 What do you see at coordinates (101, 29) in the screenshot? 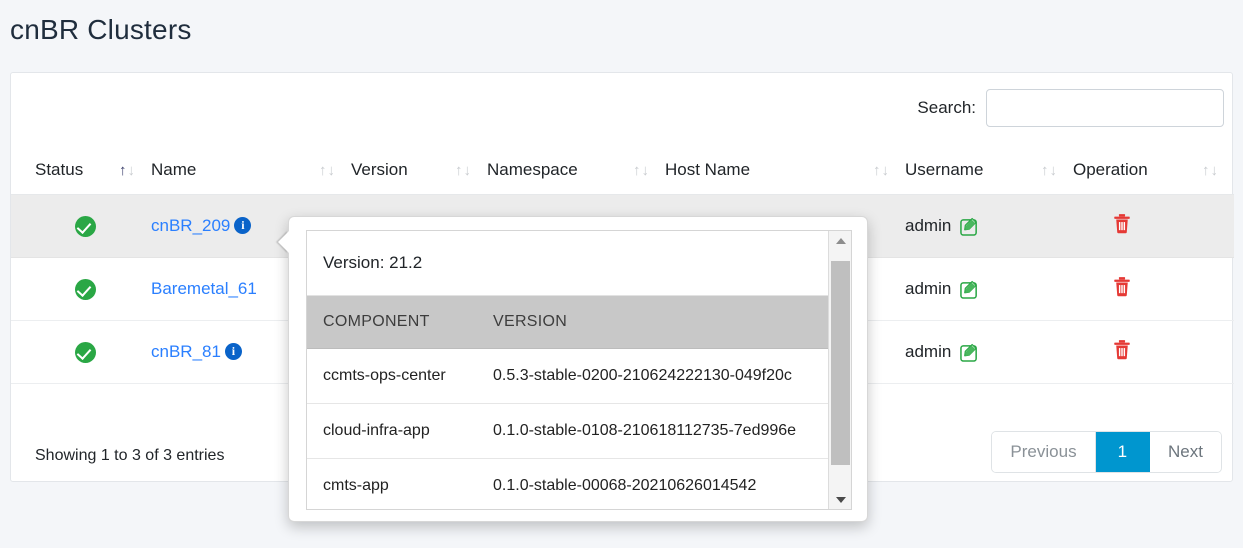
I see `page-title: cnBR Clusters` at bounding box center [101, 29].